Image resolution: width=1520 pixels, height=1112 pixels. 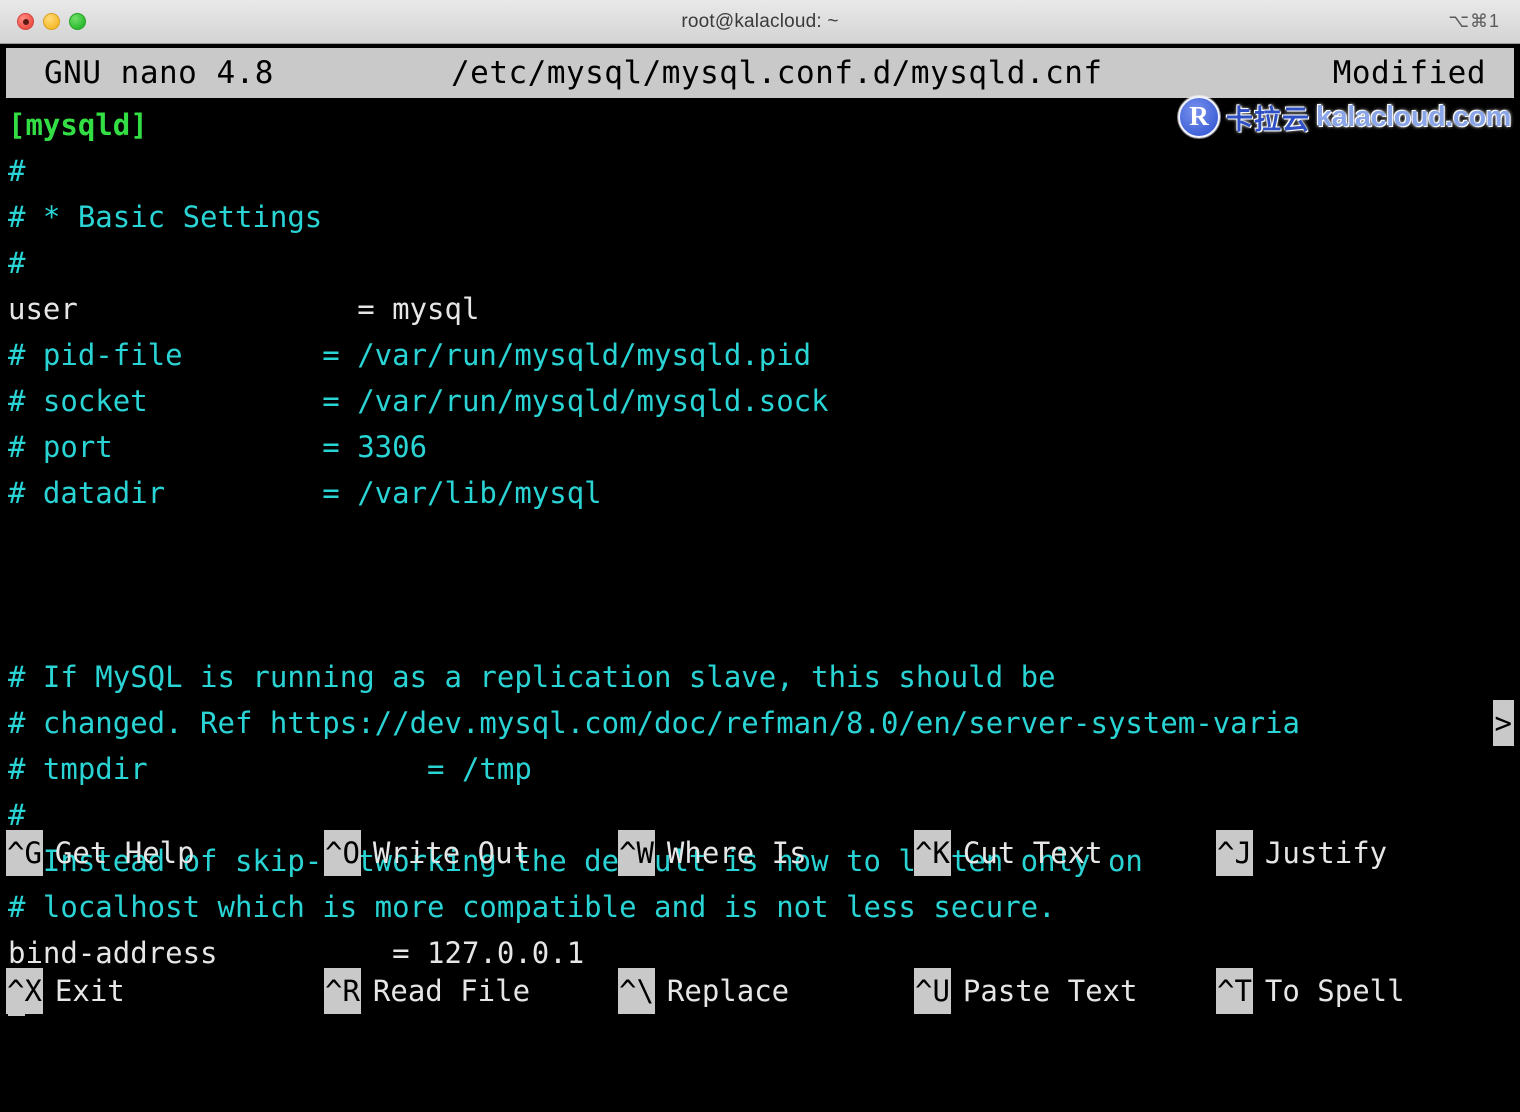 I want to click on shortcut-key: ^O, so click(x=342, y=853).